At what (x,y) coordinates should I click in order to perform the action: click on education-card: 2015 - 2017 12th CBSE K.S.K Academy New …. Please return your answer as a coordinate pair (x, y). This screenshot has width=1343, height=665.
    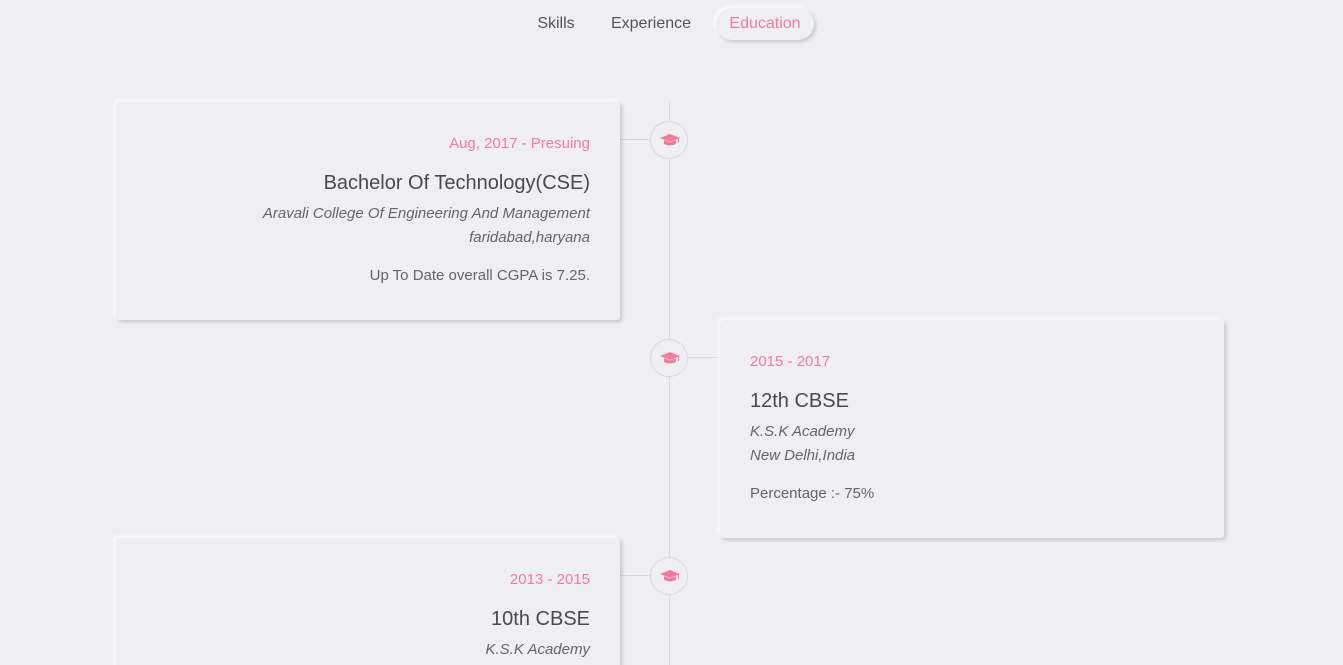
    Looking at the image, I should click on (972, 429).